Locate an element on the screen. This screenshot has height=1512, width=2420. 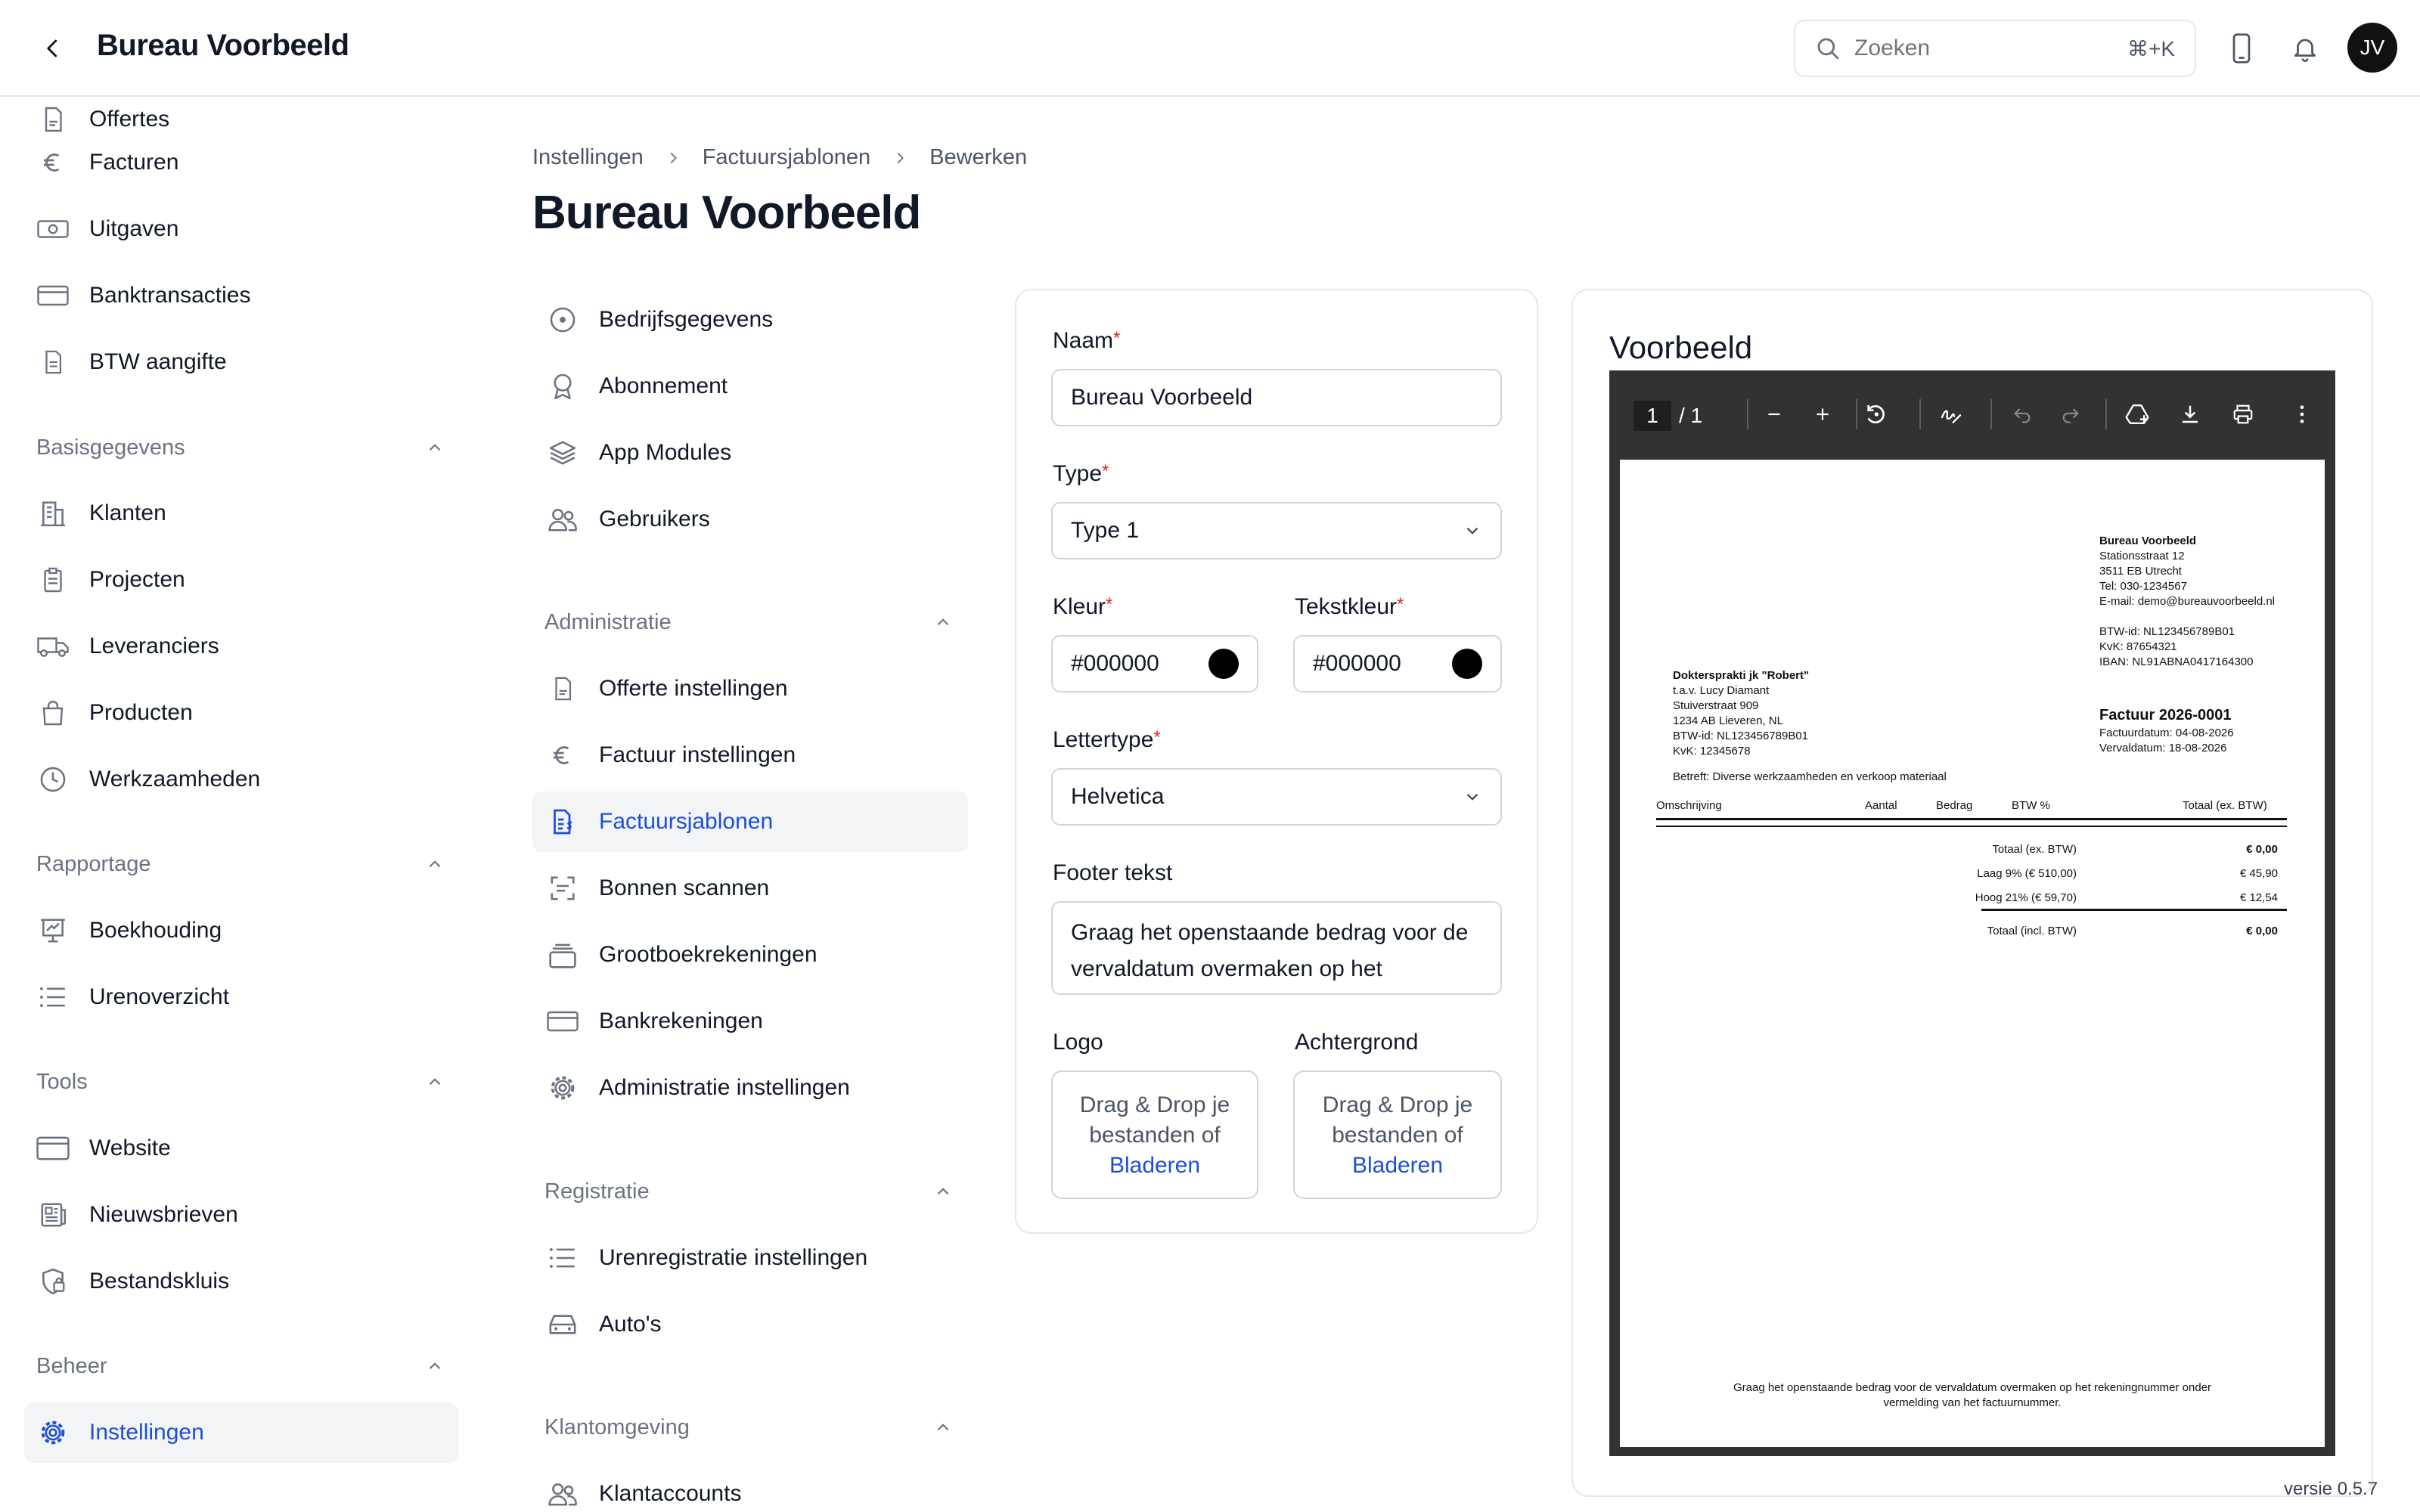
zoom-in-icon is located at coordinates (1823, 414).